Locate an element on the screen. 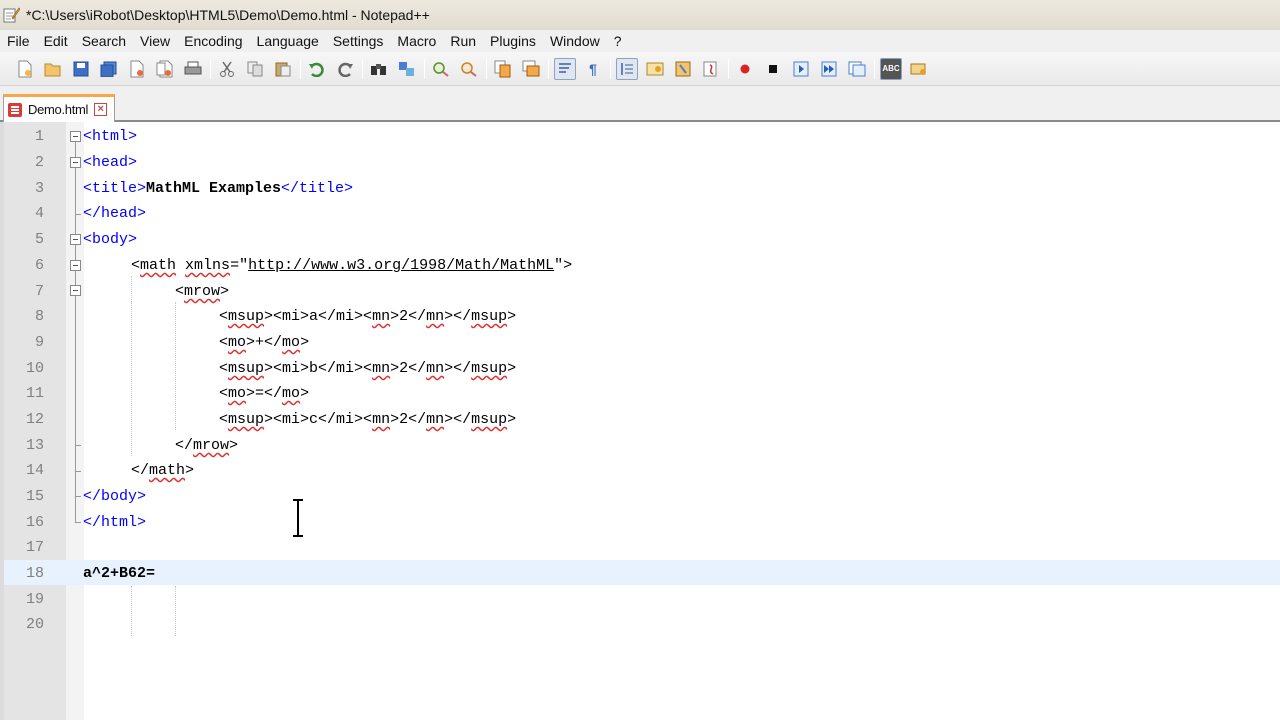  menu-file: File is located at coordinates (18, 41).